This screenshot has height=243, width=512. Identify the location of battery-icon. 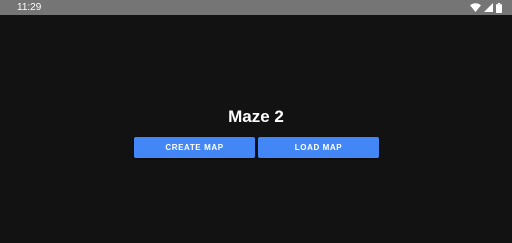
(499, 7).